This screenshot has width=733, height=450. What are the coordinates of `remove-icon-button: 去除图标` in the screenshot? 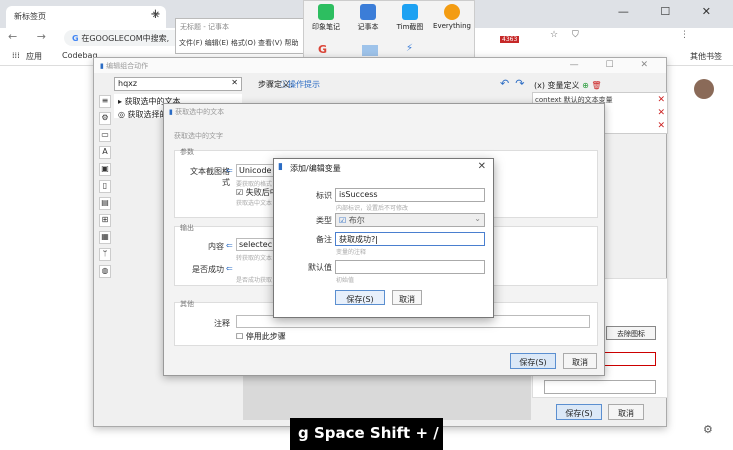 It's located at (631, 333).